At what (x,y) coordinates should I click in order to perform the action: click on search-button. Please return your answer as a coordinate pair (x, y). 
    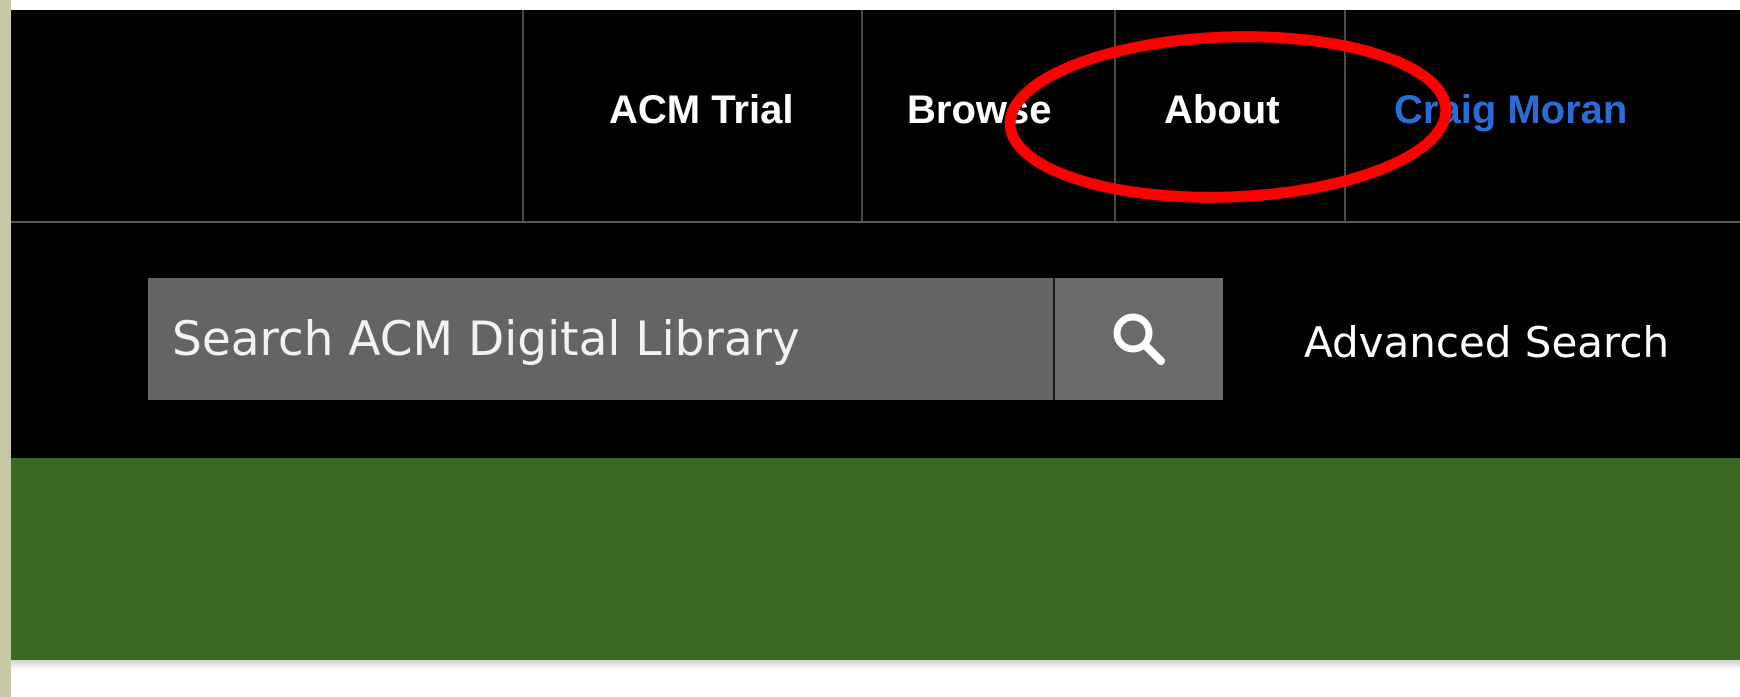
    Looking at the image, I should click on (1139, 339).